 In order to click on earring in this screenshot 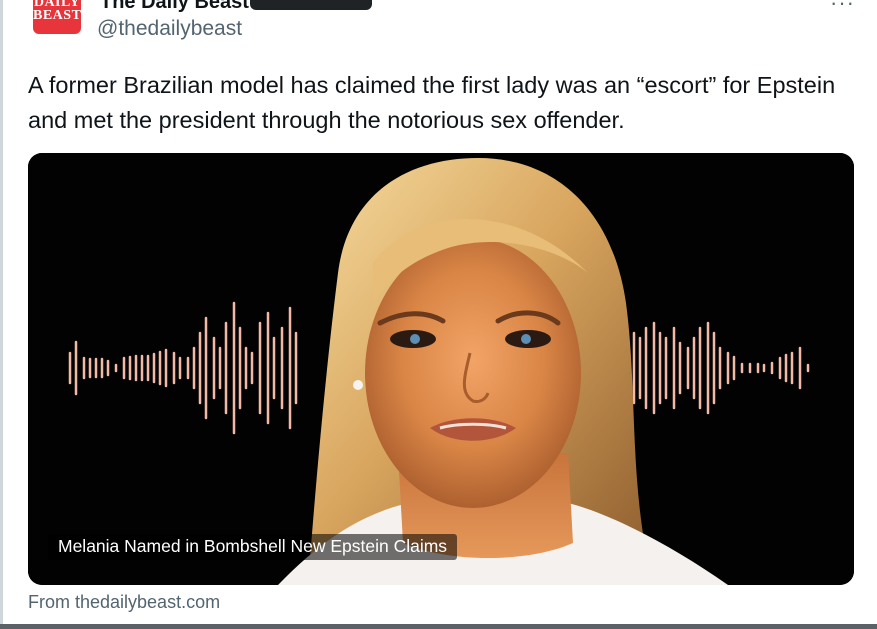, I will do `click(358, 385)`.